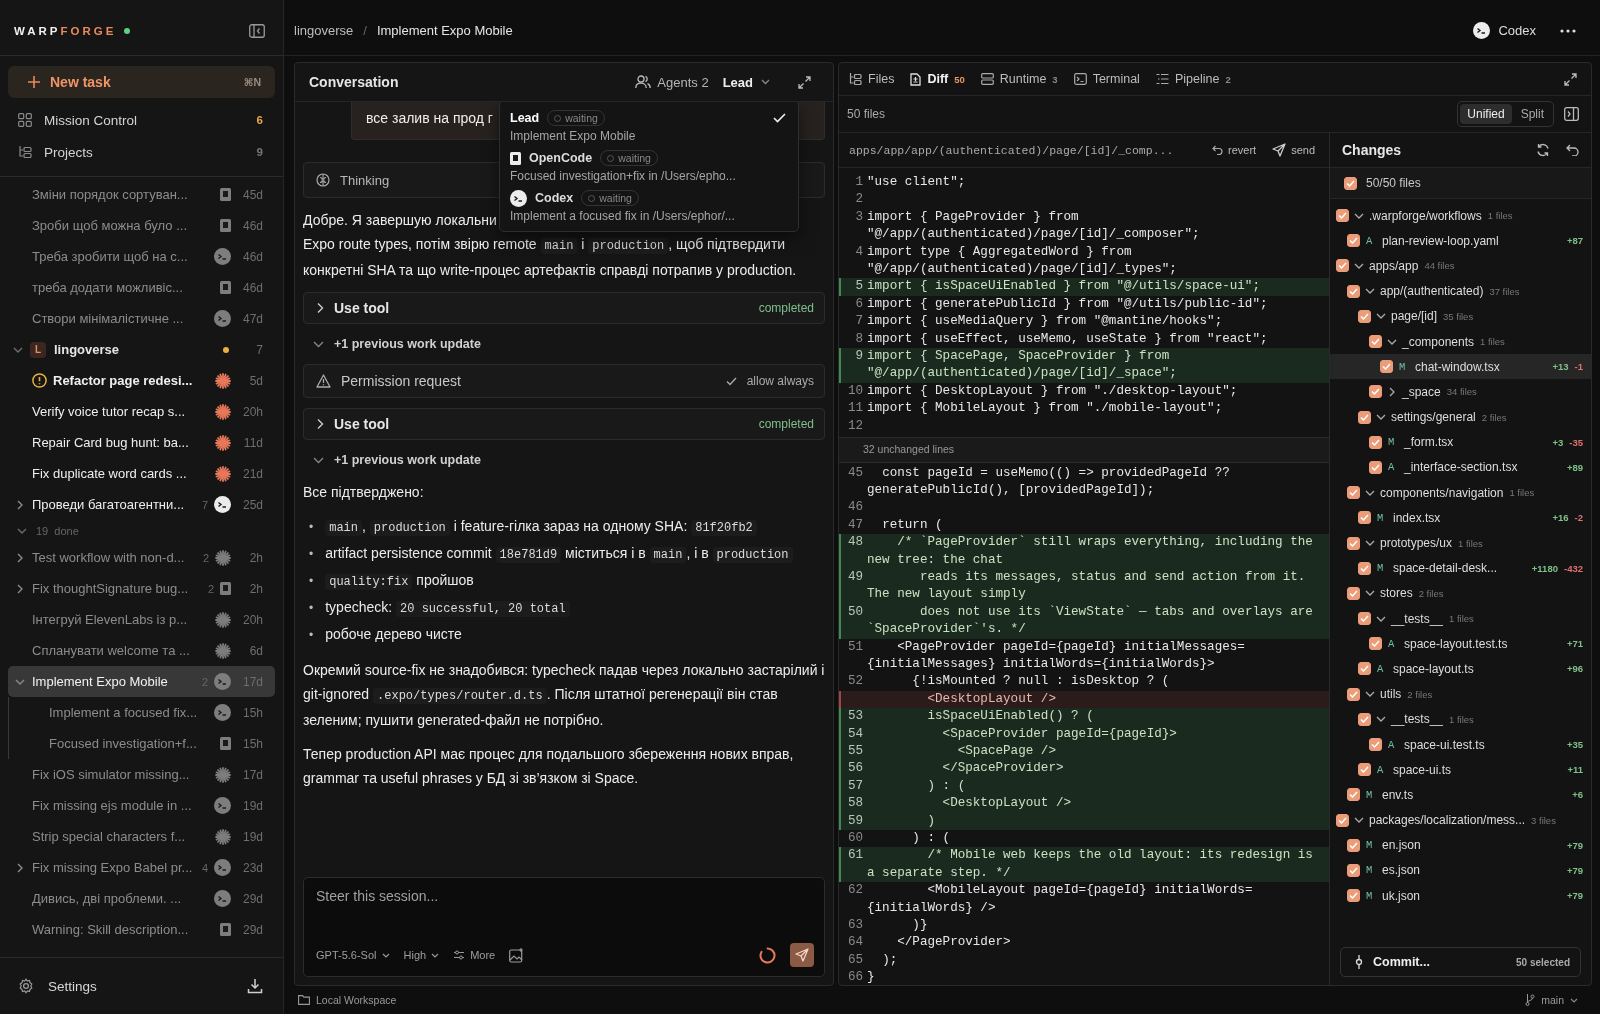 The image size is (1600, 1014). I want to click on task-item: Зміни порядок сортуван... 45d, so click(141, 194).